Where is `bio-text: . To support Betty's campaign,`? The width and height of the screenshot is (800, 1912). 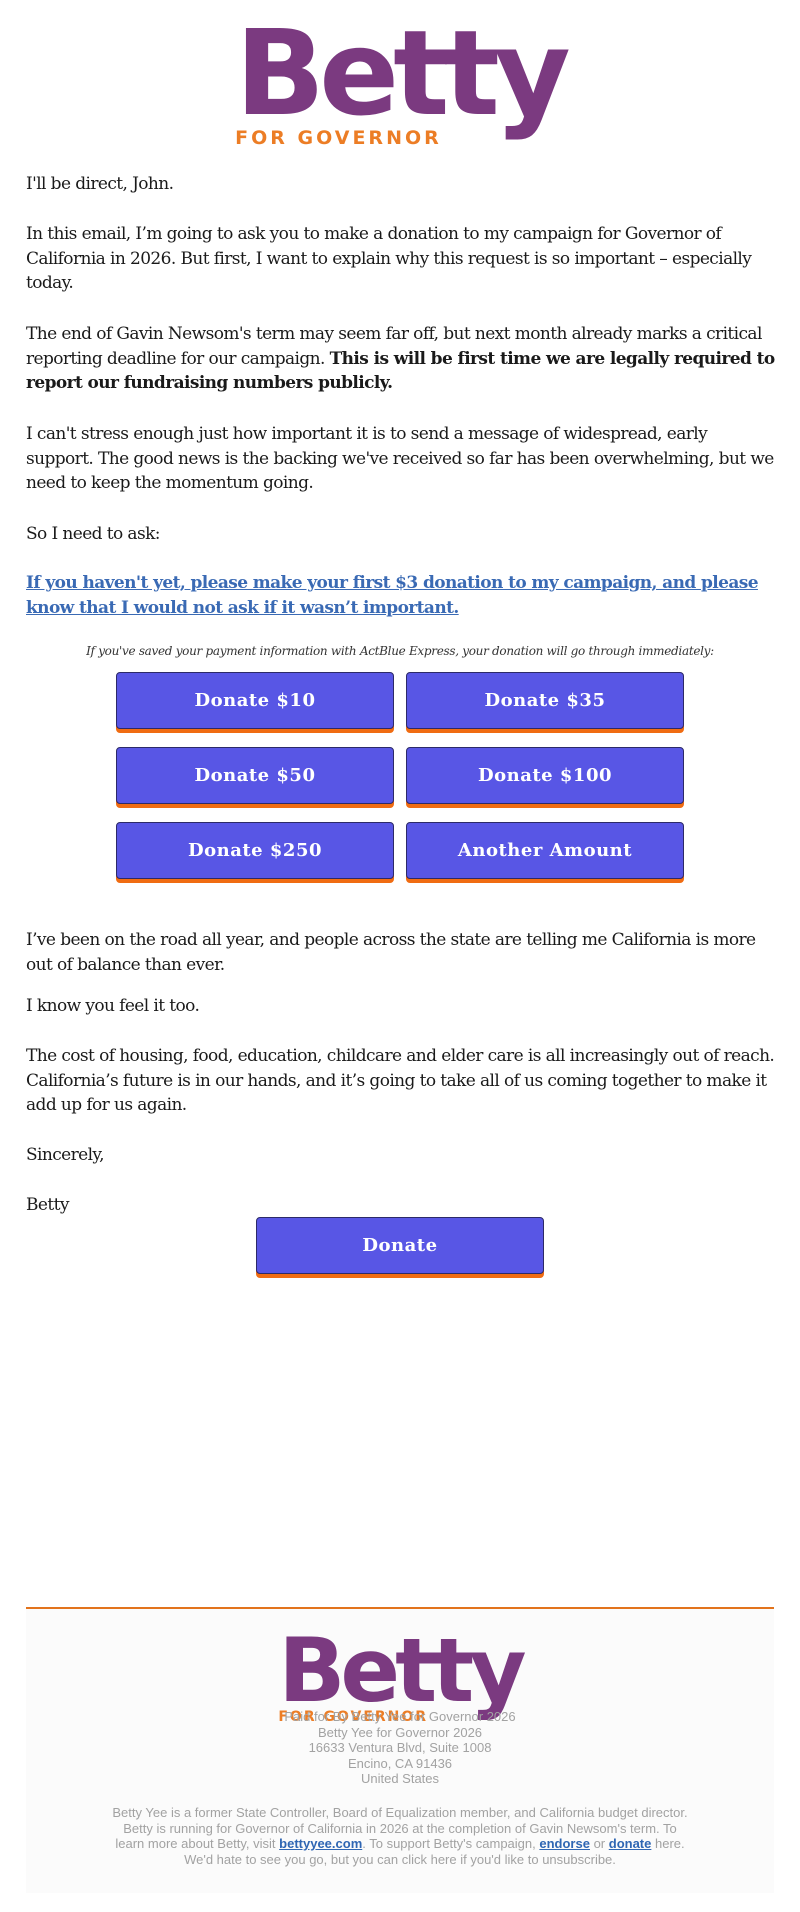 bio-text: . To support Betty's campaign, is located at coordinates (451, 1843).